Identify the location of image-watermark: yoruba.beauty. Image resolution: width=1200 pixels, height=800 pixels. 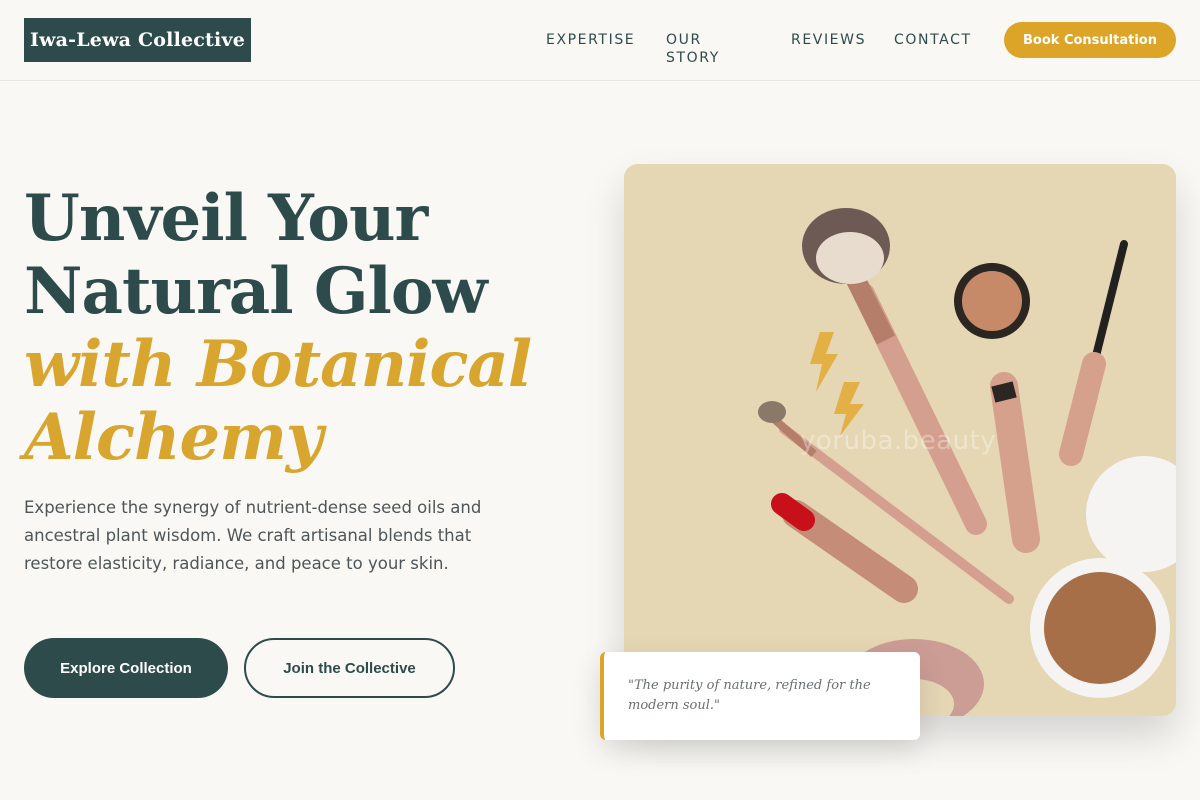
(898, 441).